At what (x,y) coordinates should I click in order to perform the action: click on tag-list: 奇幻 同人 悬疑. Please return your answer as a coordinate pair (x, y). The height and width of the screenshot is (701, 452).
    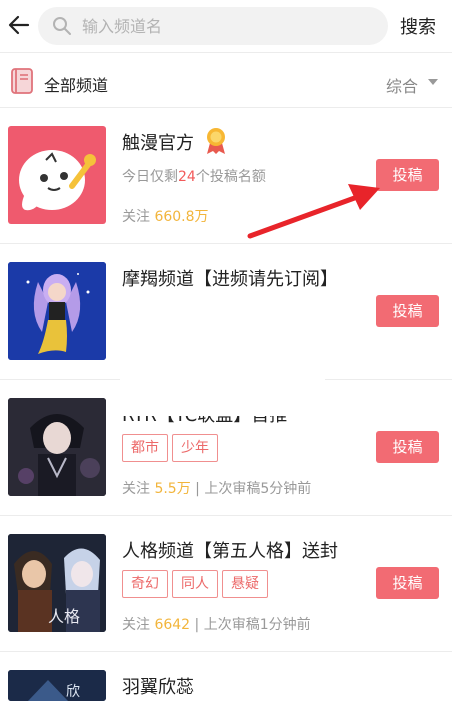
    Looking at the image, I should click on (195, 584).